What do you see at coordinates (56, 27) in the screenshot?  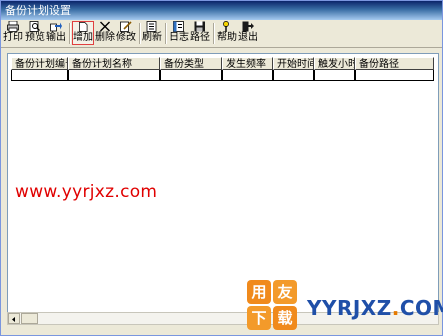 I see `export-arrow-icon` at bounding box center [56, 27].